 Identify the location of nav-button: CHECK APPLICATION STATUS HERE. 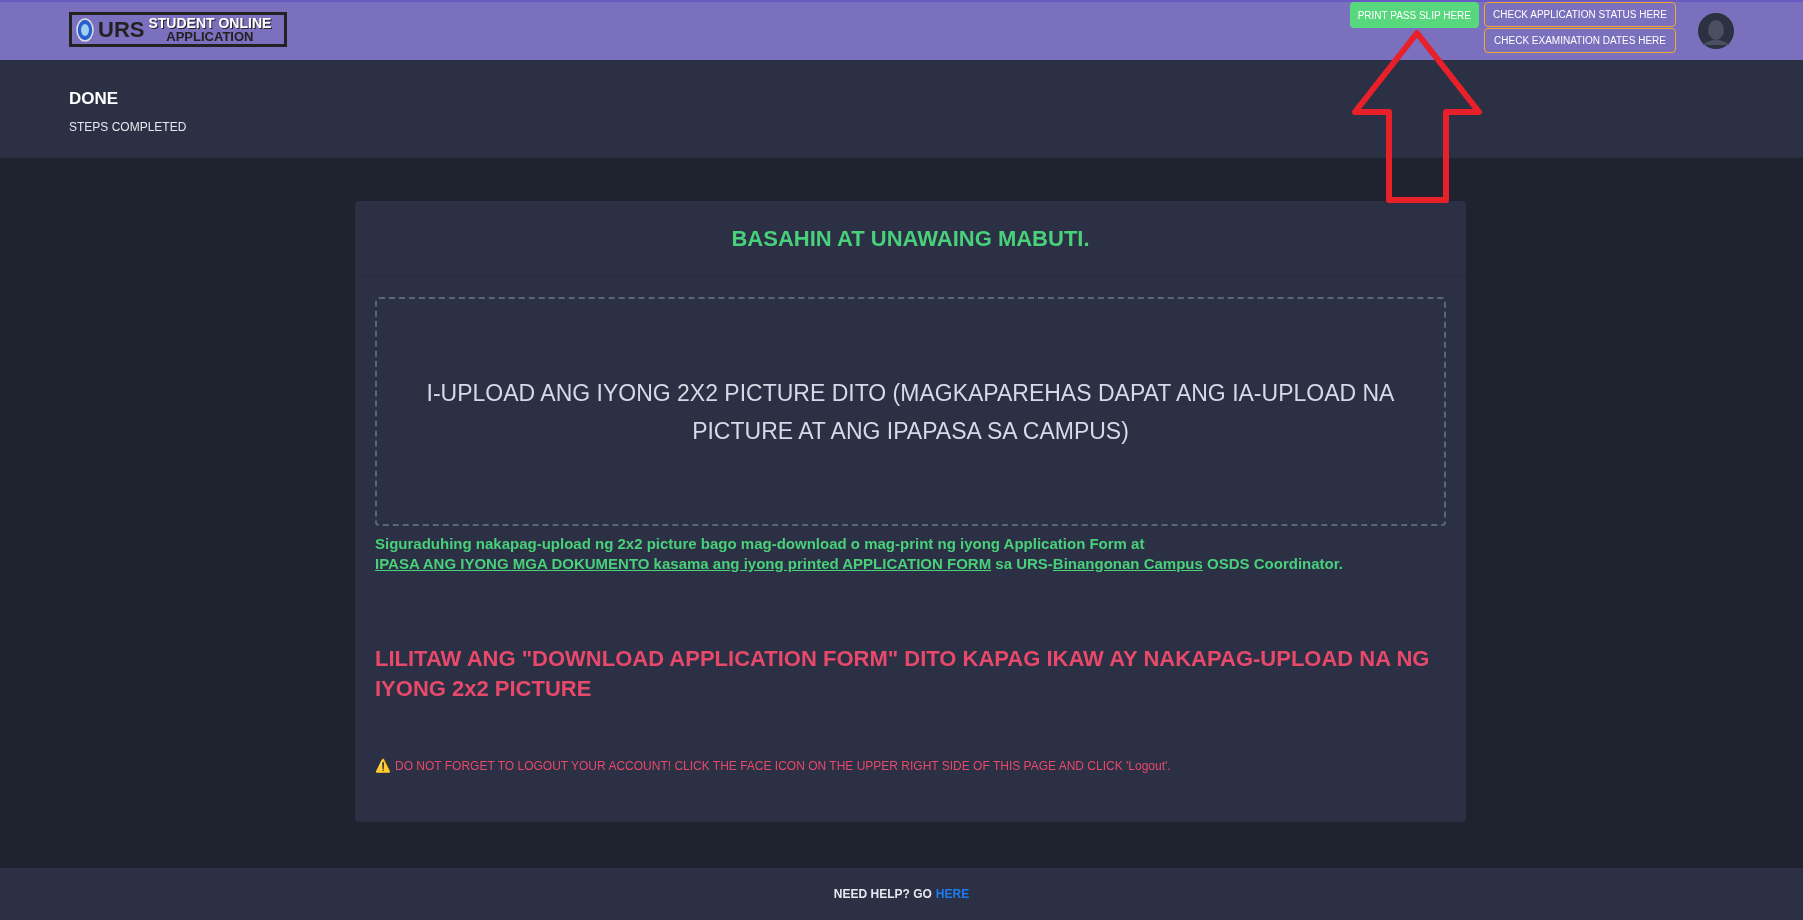
(1580, 14).